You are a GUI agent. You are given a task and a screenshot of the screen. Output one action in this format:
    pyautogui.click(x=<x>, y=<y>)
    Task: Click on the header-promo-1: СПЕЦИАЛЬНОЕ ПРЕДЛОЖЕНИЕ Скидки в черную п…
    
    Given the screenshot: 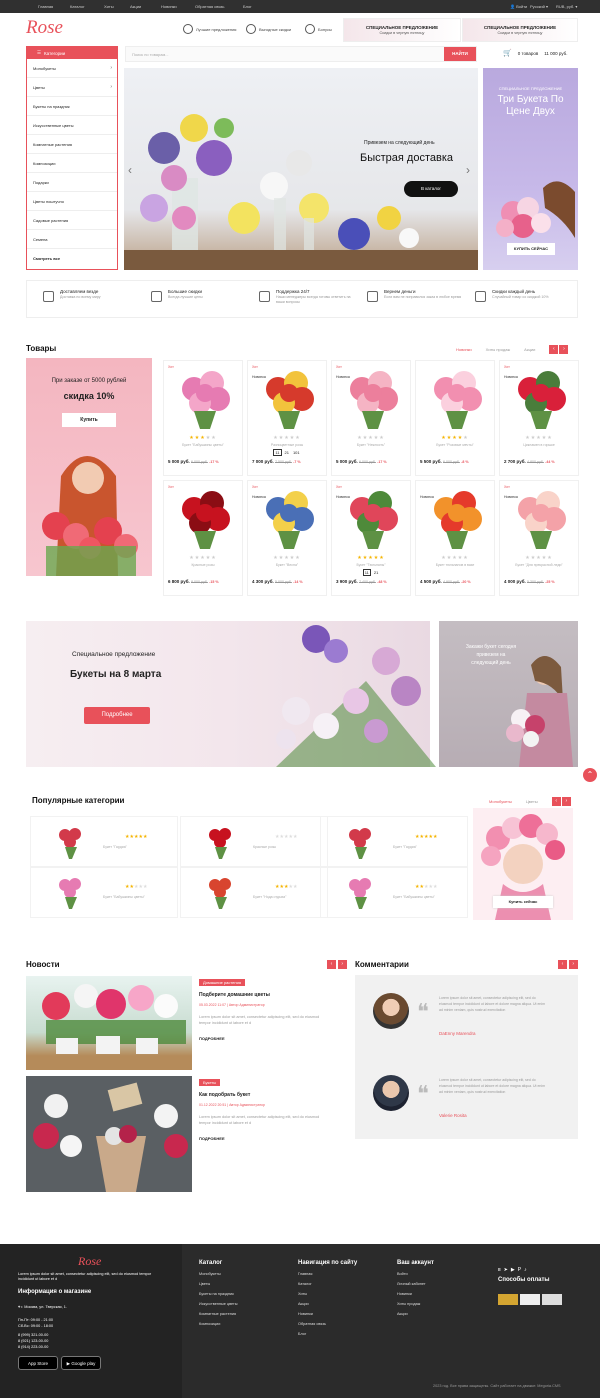 What is the action you would take?
    pyautogui.click(x=402, y=30)
    